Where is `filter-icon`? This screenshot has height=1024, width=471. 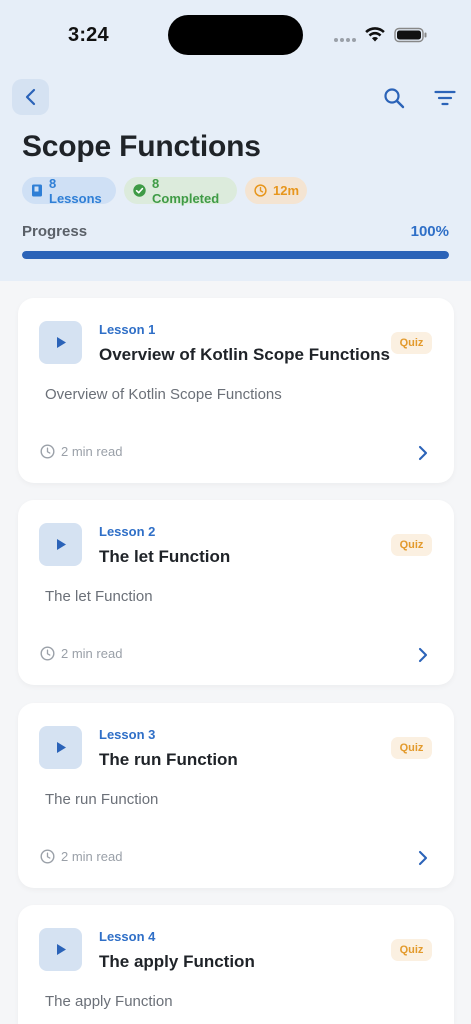
filter-icon is located at coordinates (445, 98).